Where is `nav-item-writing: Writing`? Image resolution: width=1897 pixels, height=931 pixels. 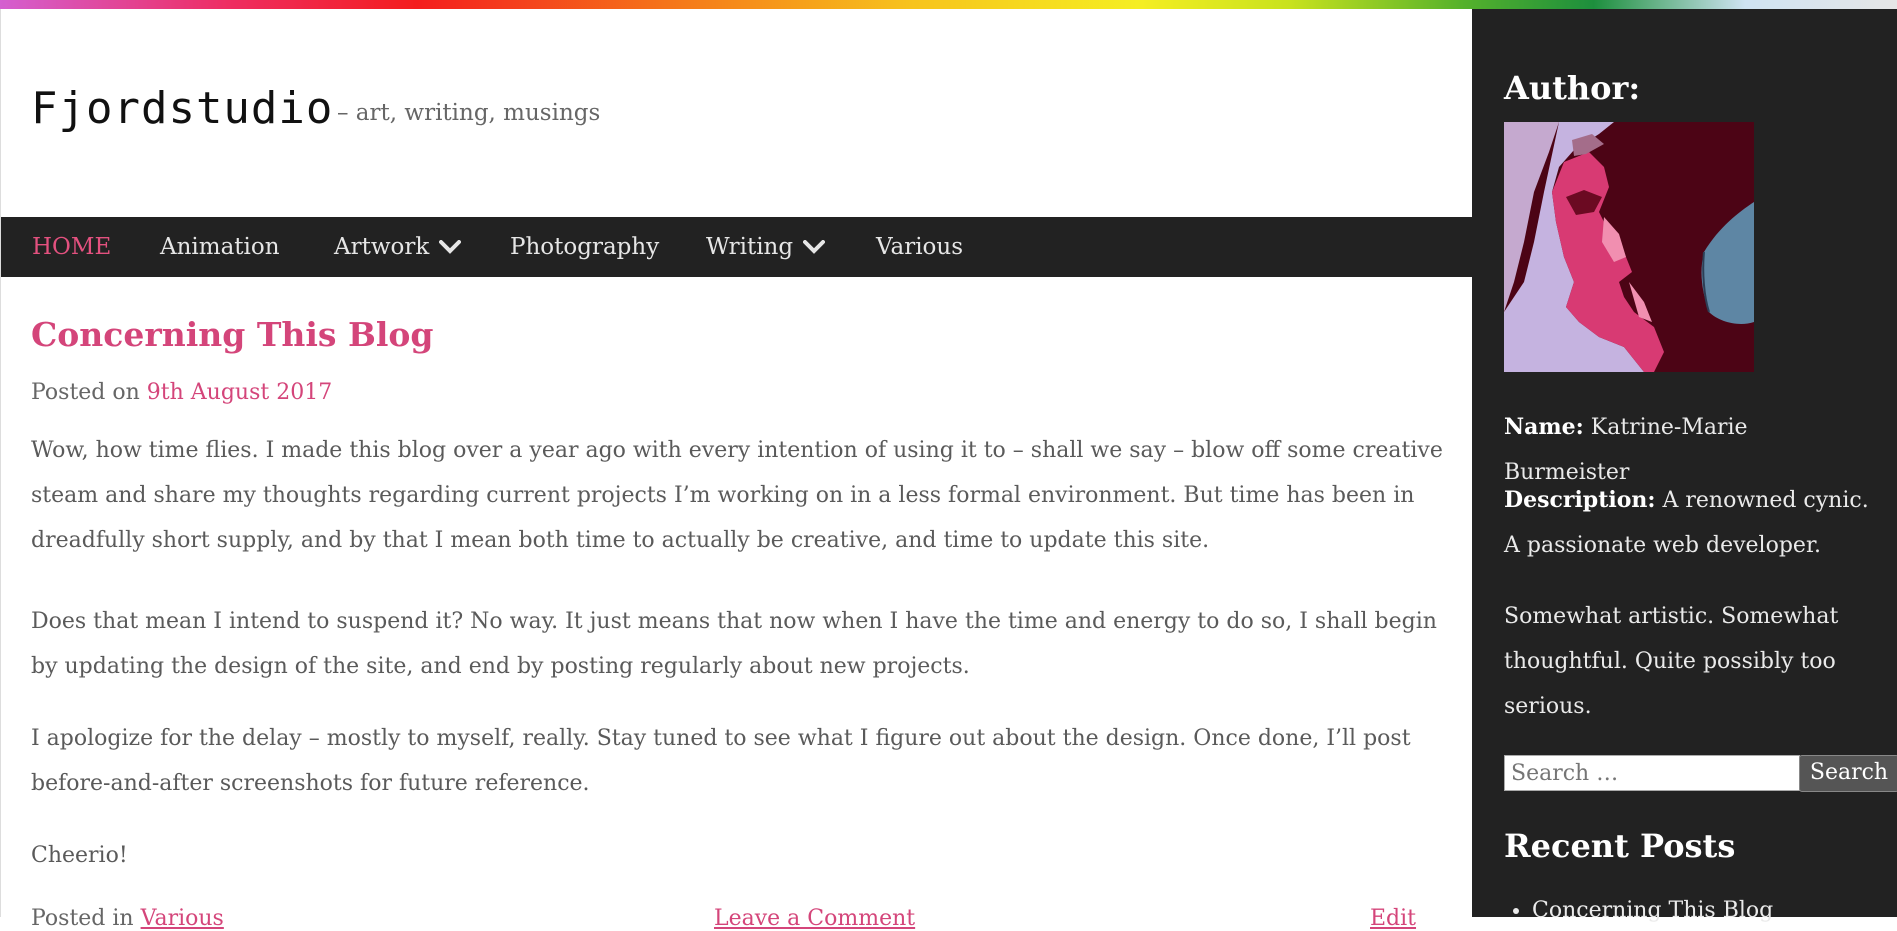
nav-item-writing: Writing is located at coordinates (766, 247).